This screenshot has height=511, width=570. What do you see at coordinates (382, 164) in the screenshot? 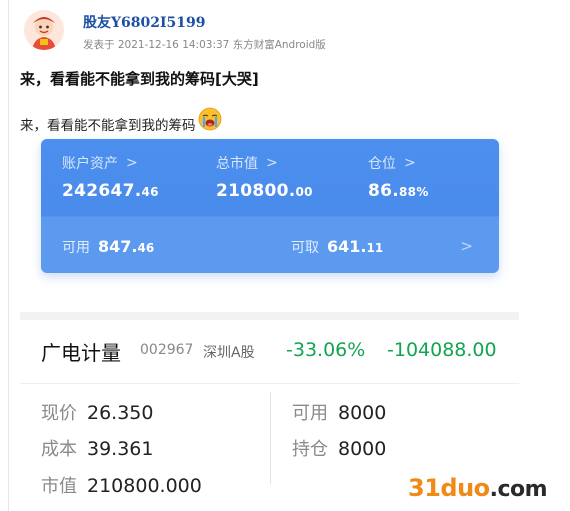
I see `position-label: 仓位` at bounding box center [382, 164].